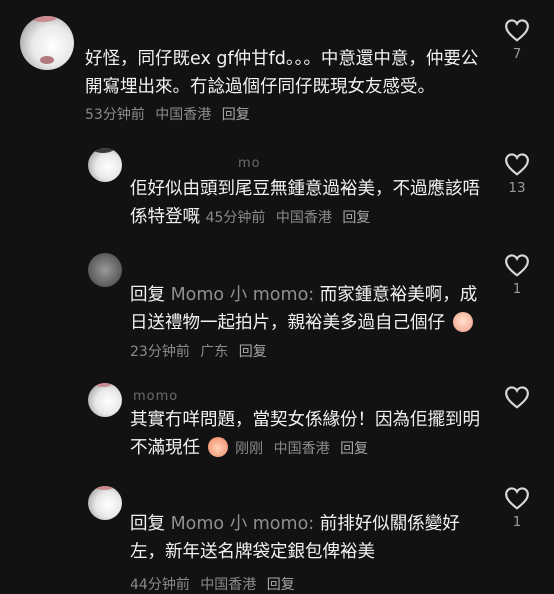 The image size is (554, 594). Describe the element at coordinates (517, 54) in the screenshot. I see `like-count: 7` at that location.